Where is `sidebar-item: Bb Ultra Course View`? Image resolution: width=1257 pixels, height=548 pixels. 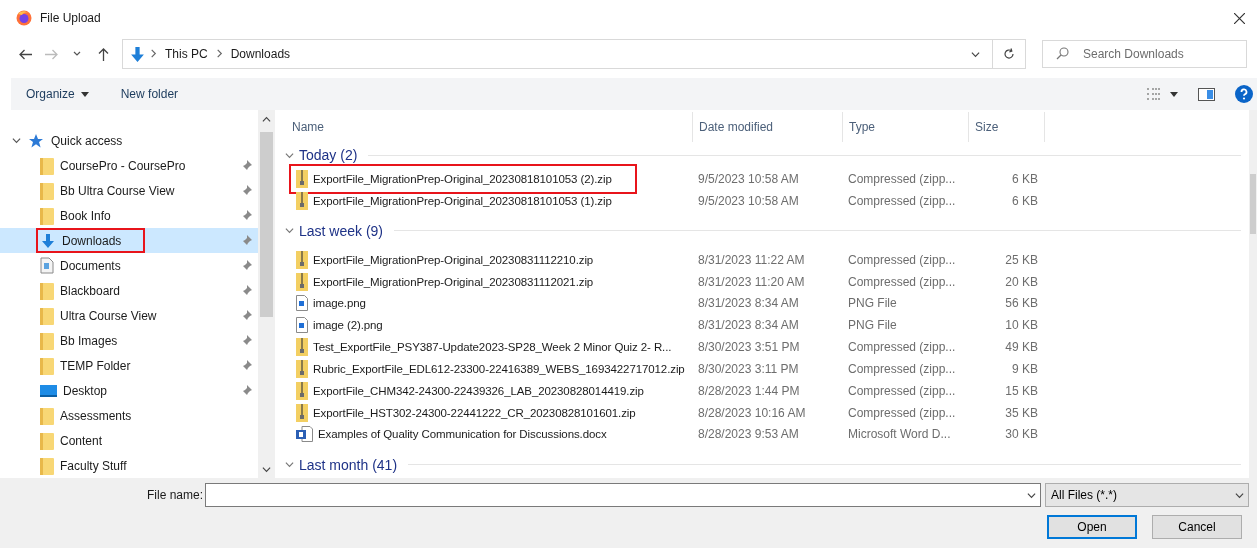 sidebar-item: Bb Ultra Course View is located at coordinates (129, 190).